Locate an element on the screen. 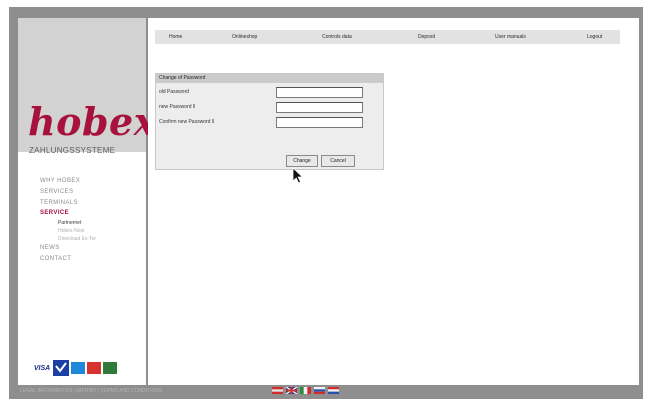 The width and height of the screenshot is (651, 405). flag-si-icon is located at coordinates (319, 390).